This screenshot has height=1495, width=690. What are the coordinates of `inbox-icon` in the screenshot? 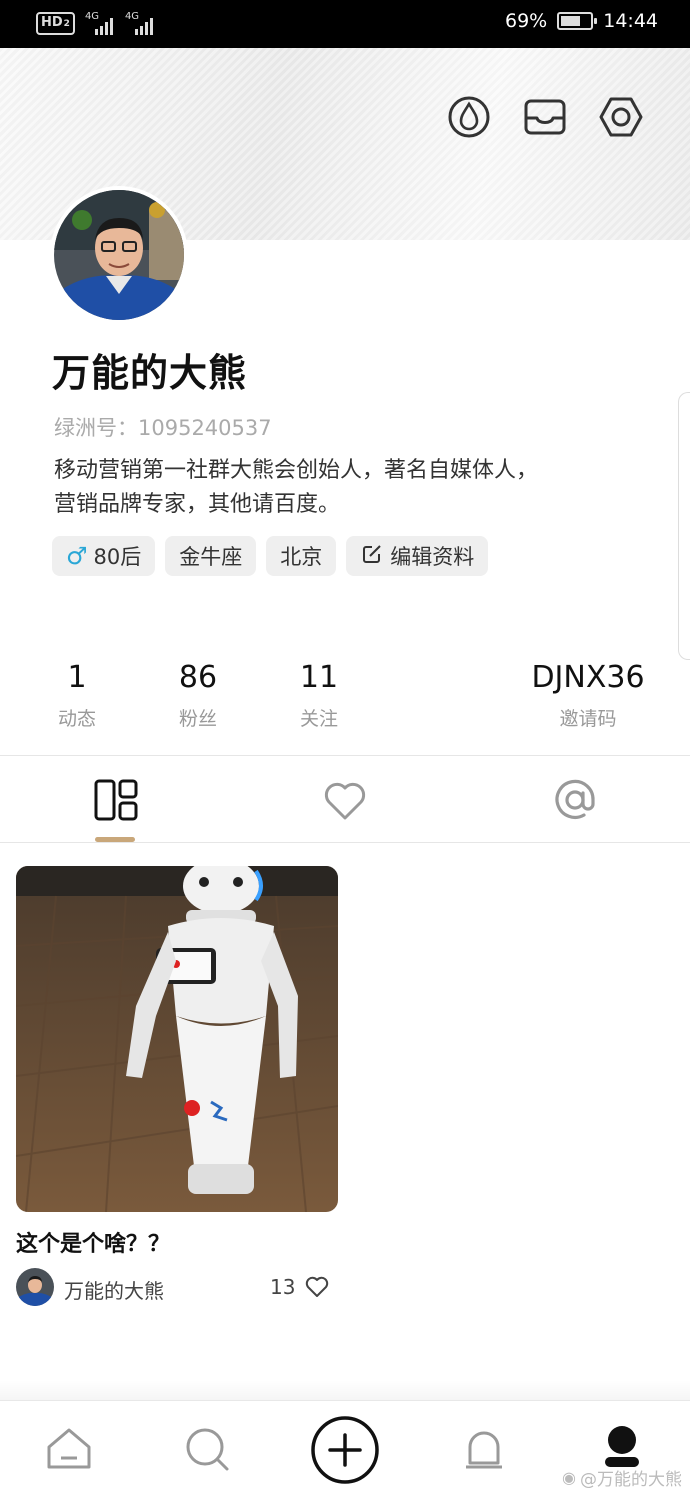 It's located at (545, 117).